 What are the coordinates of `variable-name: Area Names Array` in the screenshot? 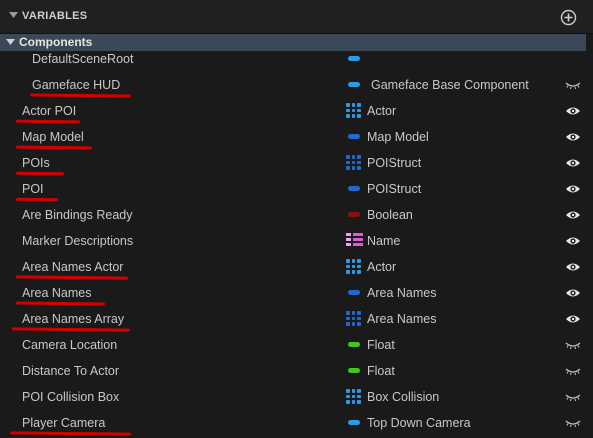 It's located at (73, 319).